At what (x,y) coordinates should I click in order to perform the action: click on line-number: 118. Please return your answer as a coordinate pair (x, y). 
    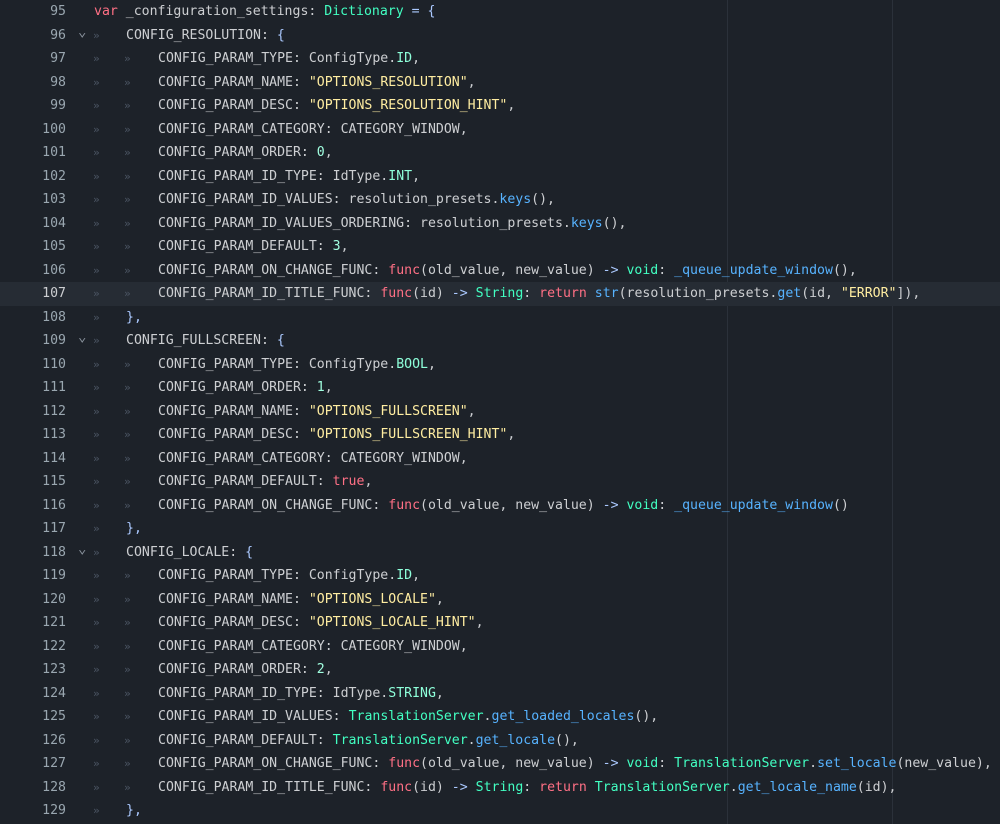
    Looking at the image, I should click on (33, 553).